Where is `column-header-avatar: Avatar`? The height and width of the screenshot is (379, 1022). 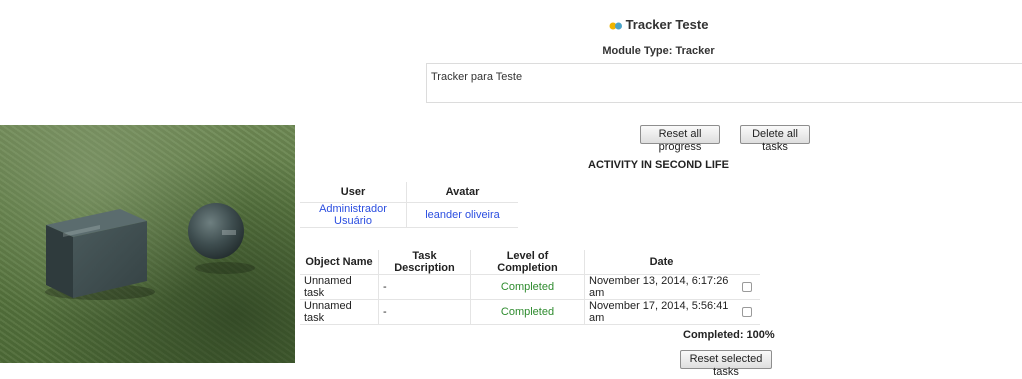 column-header-avatar: Avatar is located at coordinates (462, 192).